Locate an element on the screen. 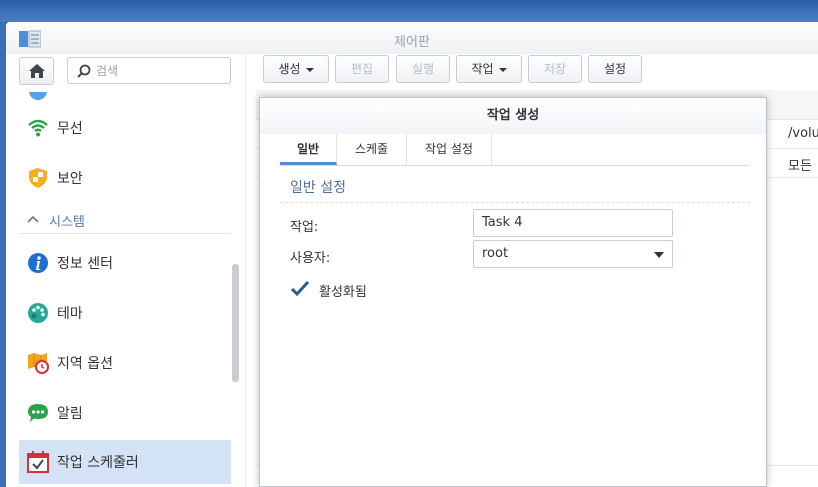  create-button: 생성 is located at coordinates (296, 69).